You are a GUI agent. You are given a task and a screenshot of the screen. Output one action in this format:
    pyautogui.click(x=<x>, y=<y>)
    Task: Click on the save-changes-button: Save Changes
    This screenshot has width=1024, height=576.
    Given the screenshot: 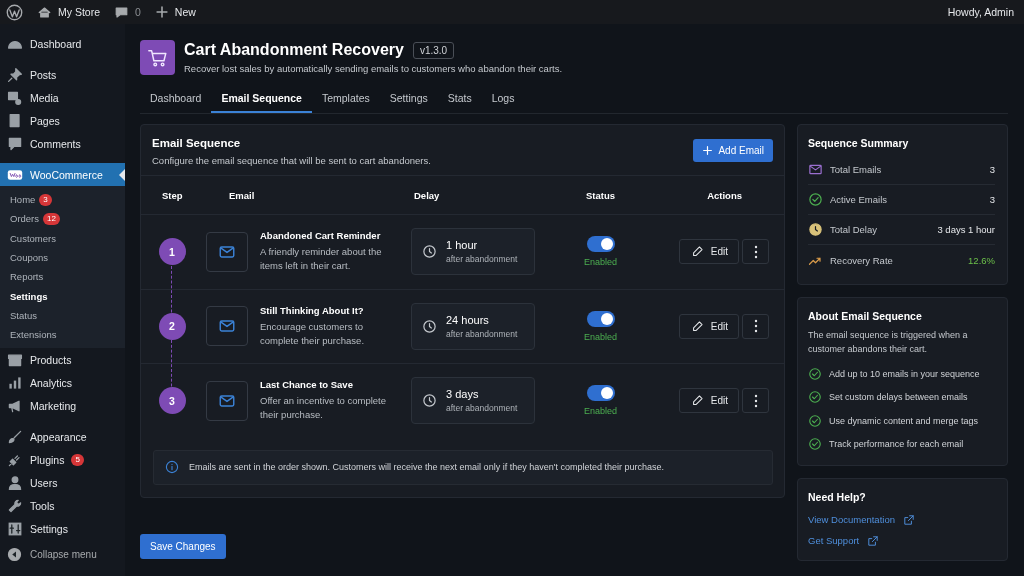 What is the action you would take?
    pyautogui.click(x=183, y=546)
    